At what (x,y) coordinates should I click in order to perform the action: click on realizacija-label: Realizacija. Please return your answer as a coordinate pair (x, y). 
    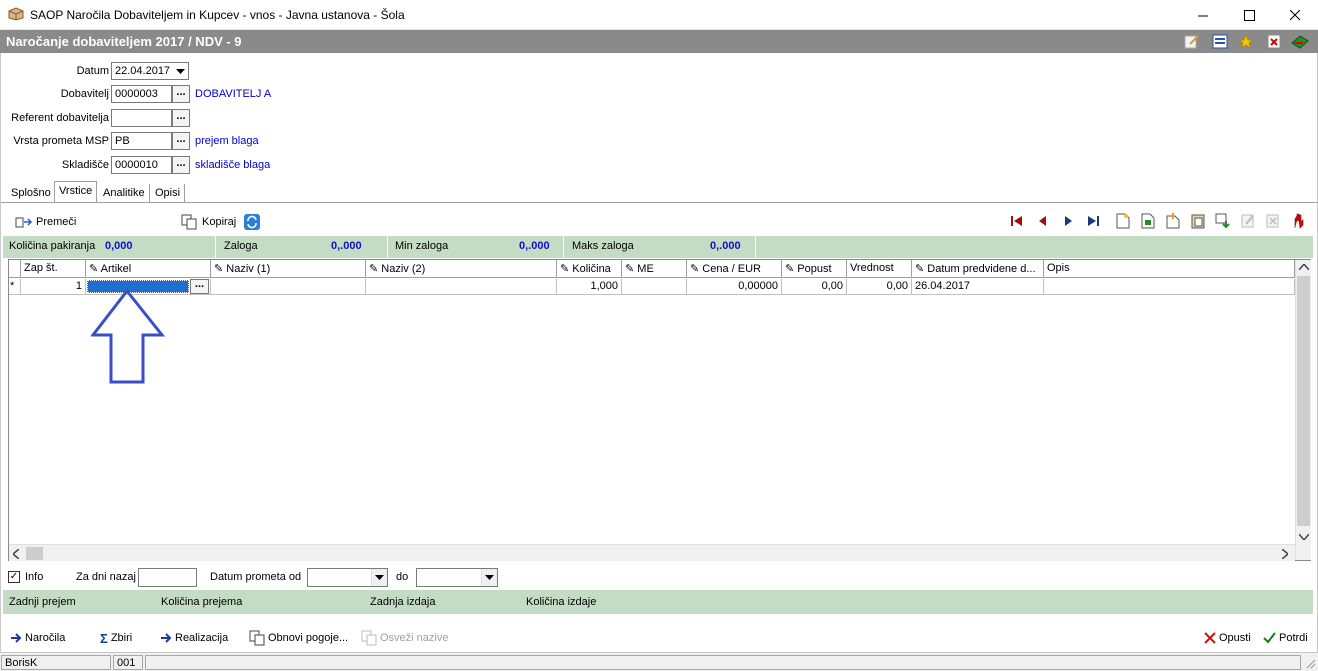
    Looking at the image, I should click on (202, 638).